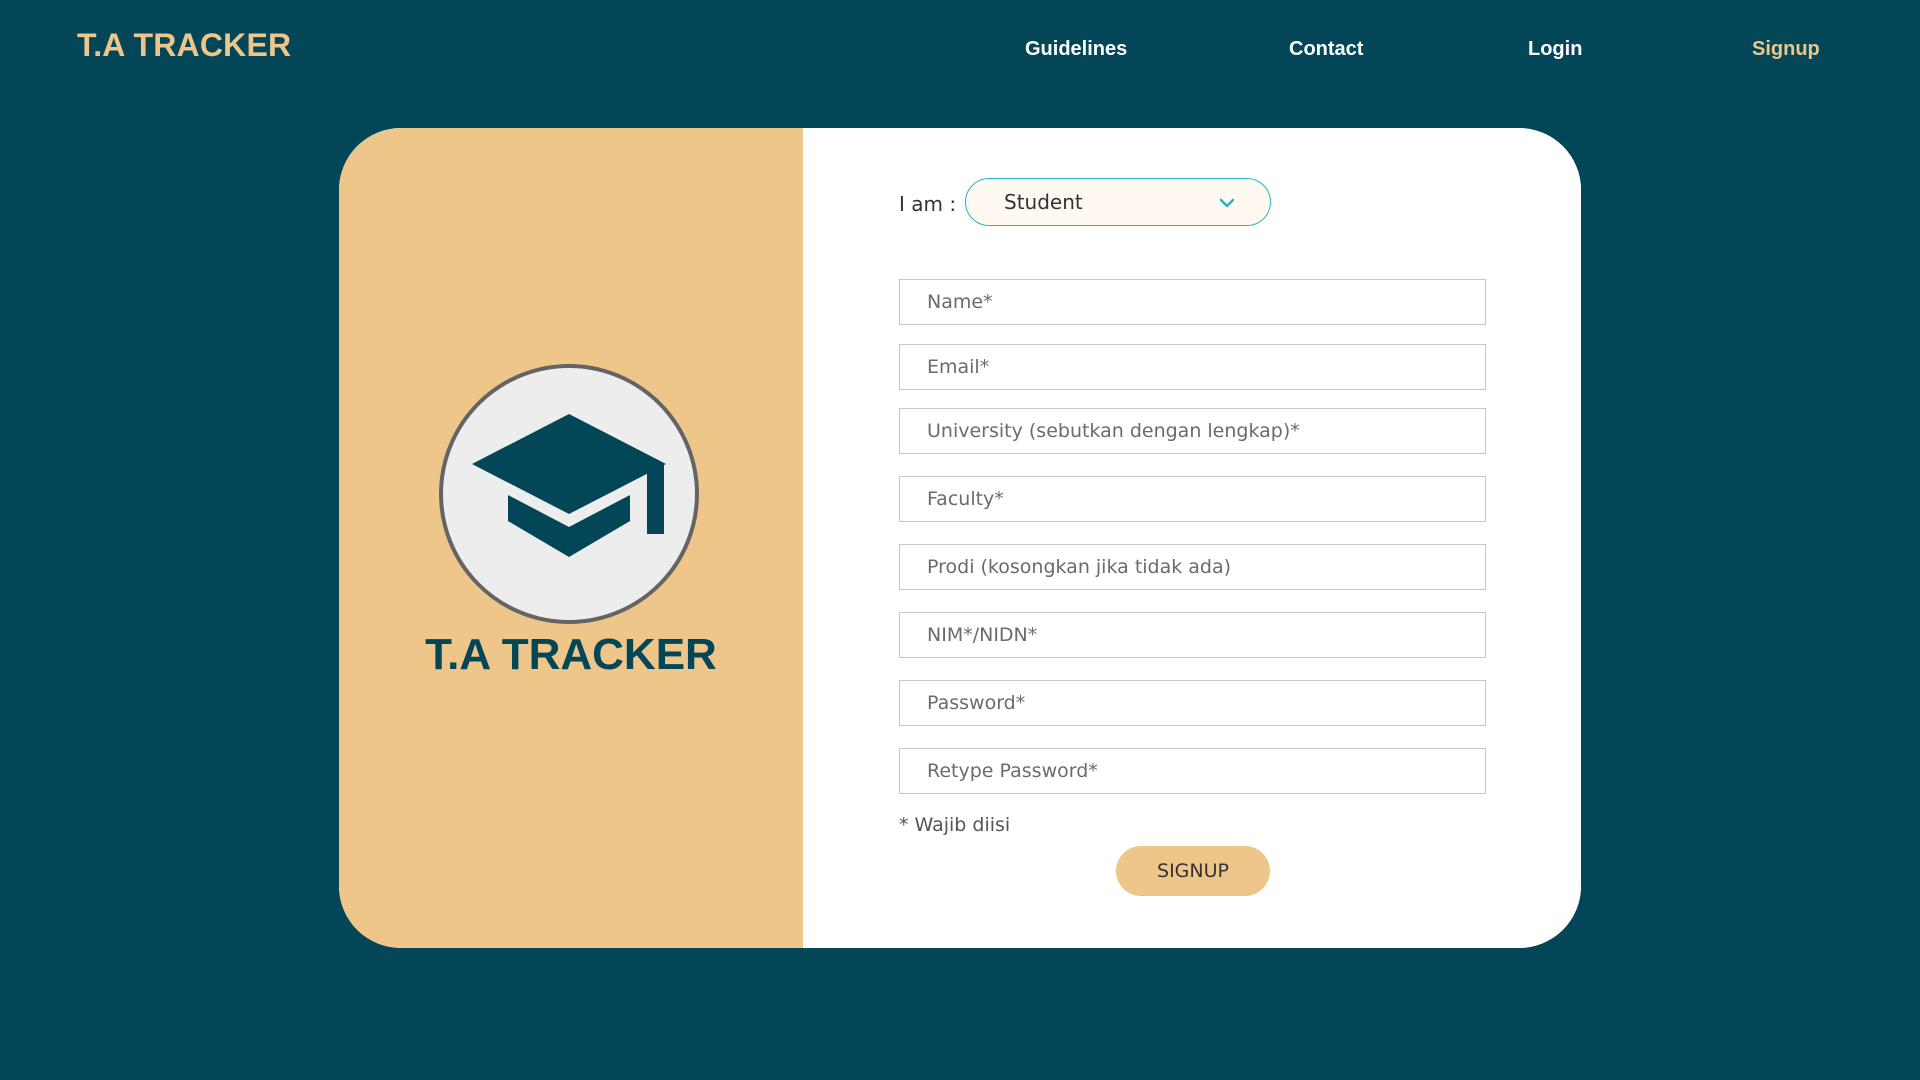  I want to click on retype-password-input, so click(1192, 771).